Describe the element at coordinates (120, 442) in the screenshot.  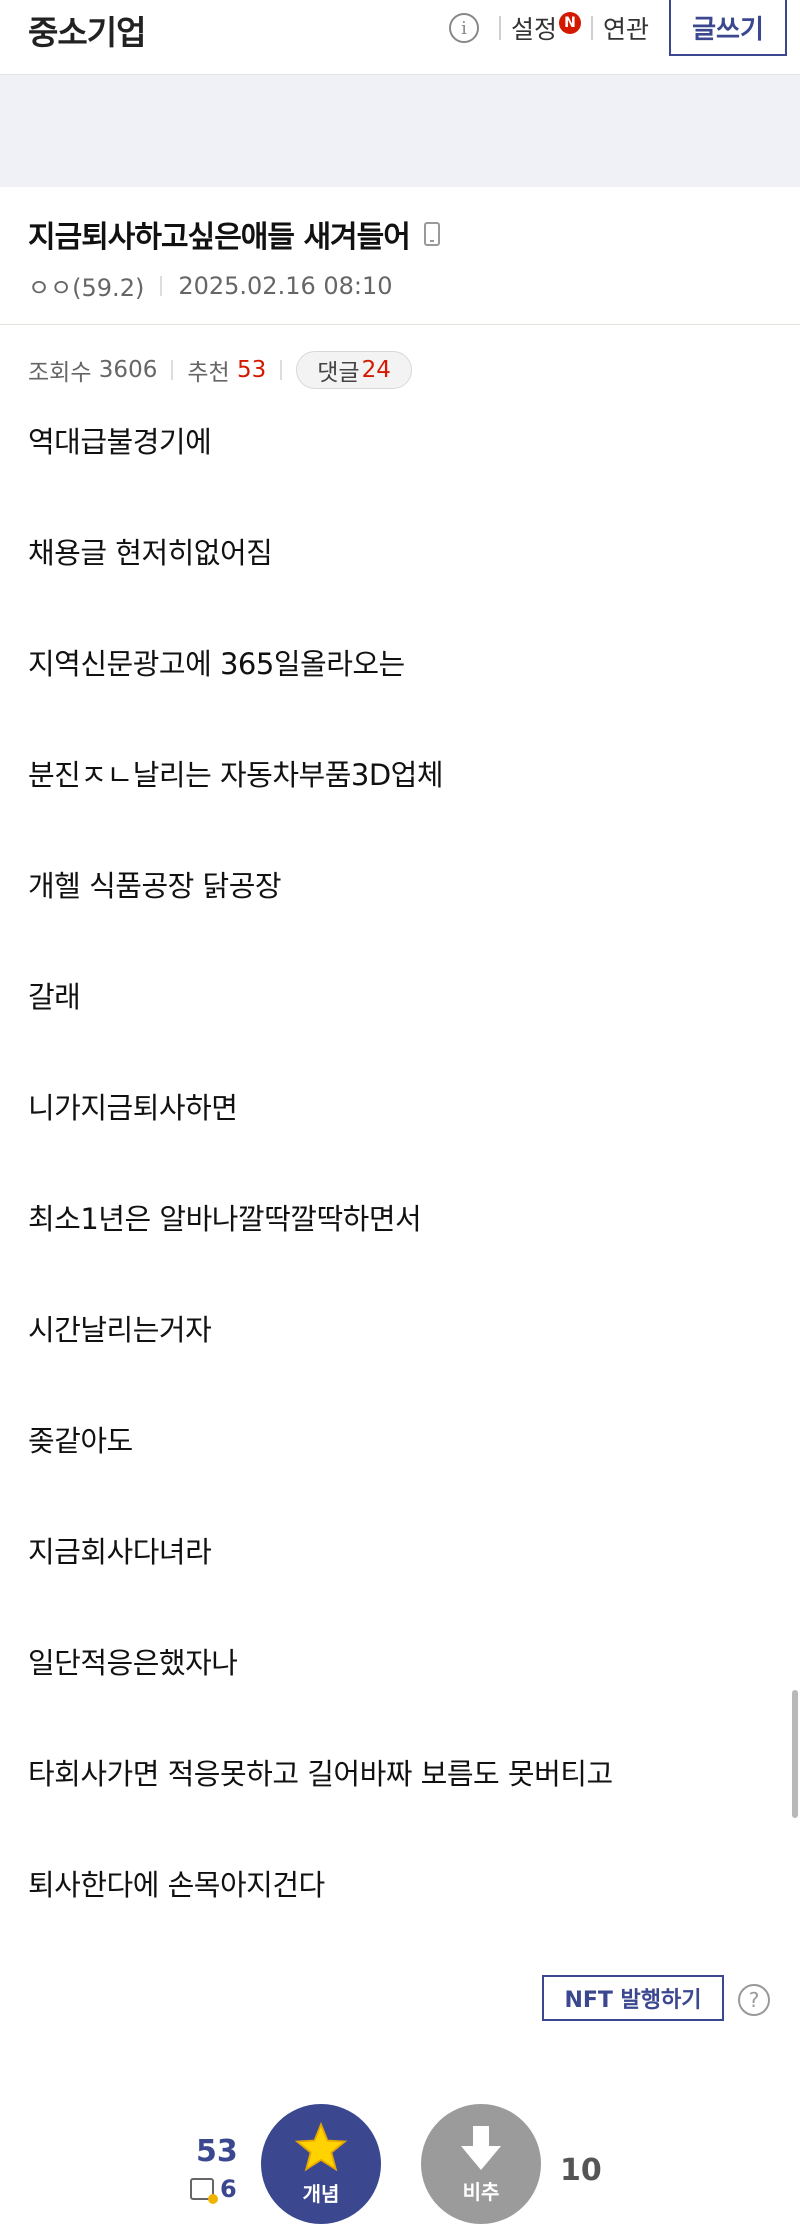
I see `body-line: 역대급불경기에` at that location.